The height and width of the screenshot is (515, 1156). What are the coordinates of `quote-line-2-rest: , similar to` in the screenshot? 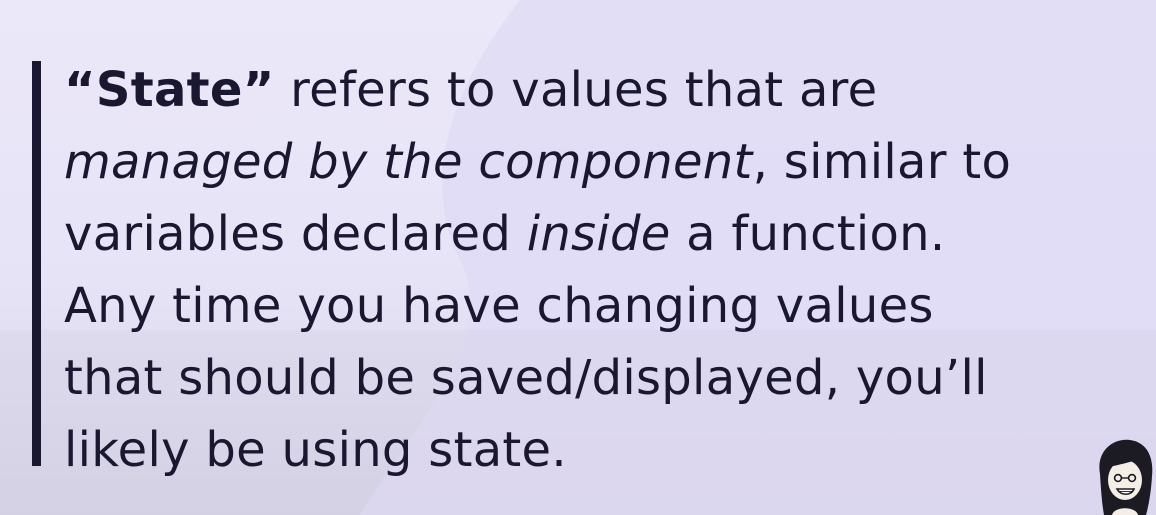 It's located at (882, 162).